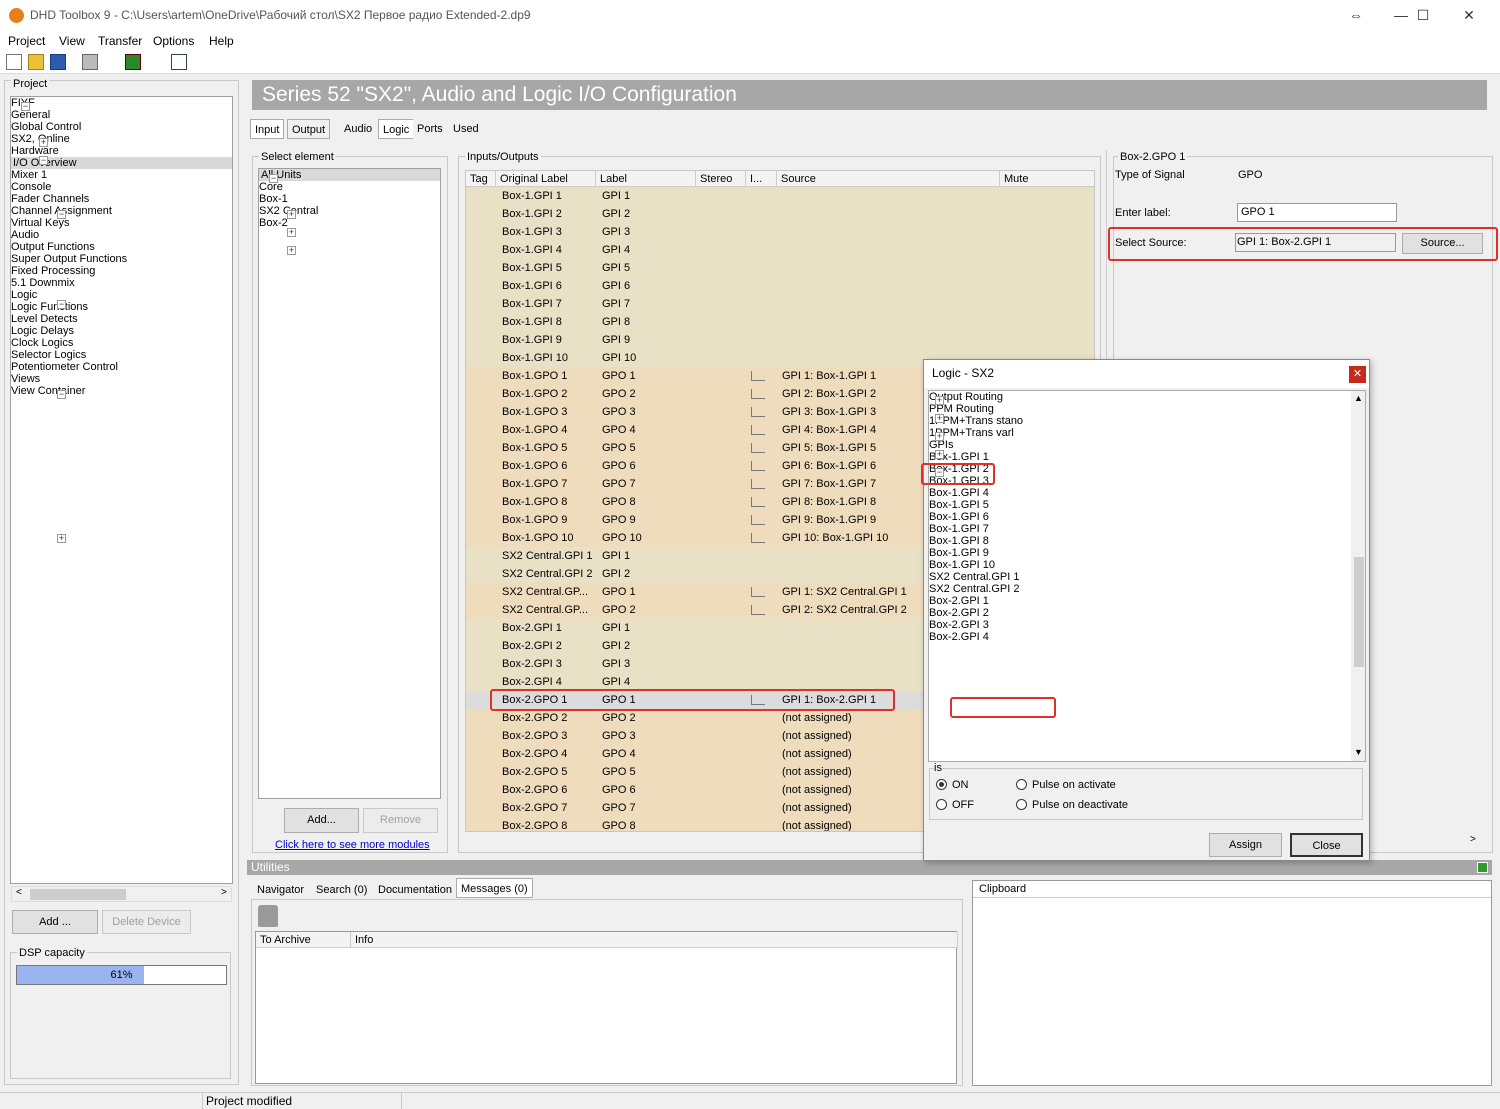 This screenshot has width=1500, height=1109. What do you see at coordinates (349, 175) in the screenshot?
I see `tree-item: All Units` at bounding box center [349, 175].